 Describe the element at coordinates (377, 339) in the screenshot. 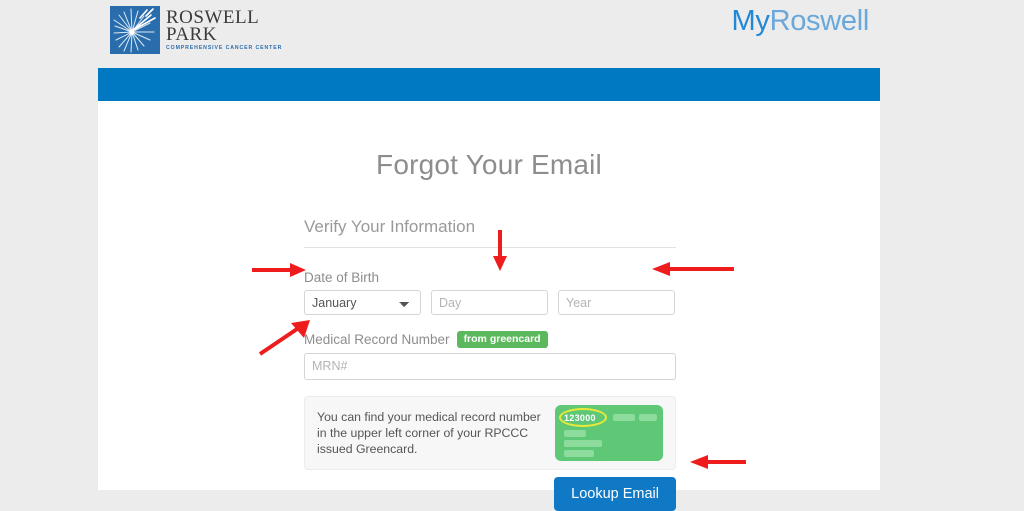

I see `mrn-label: Medical Record Number` at that location.